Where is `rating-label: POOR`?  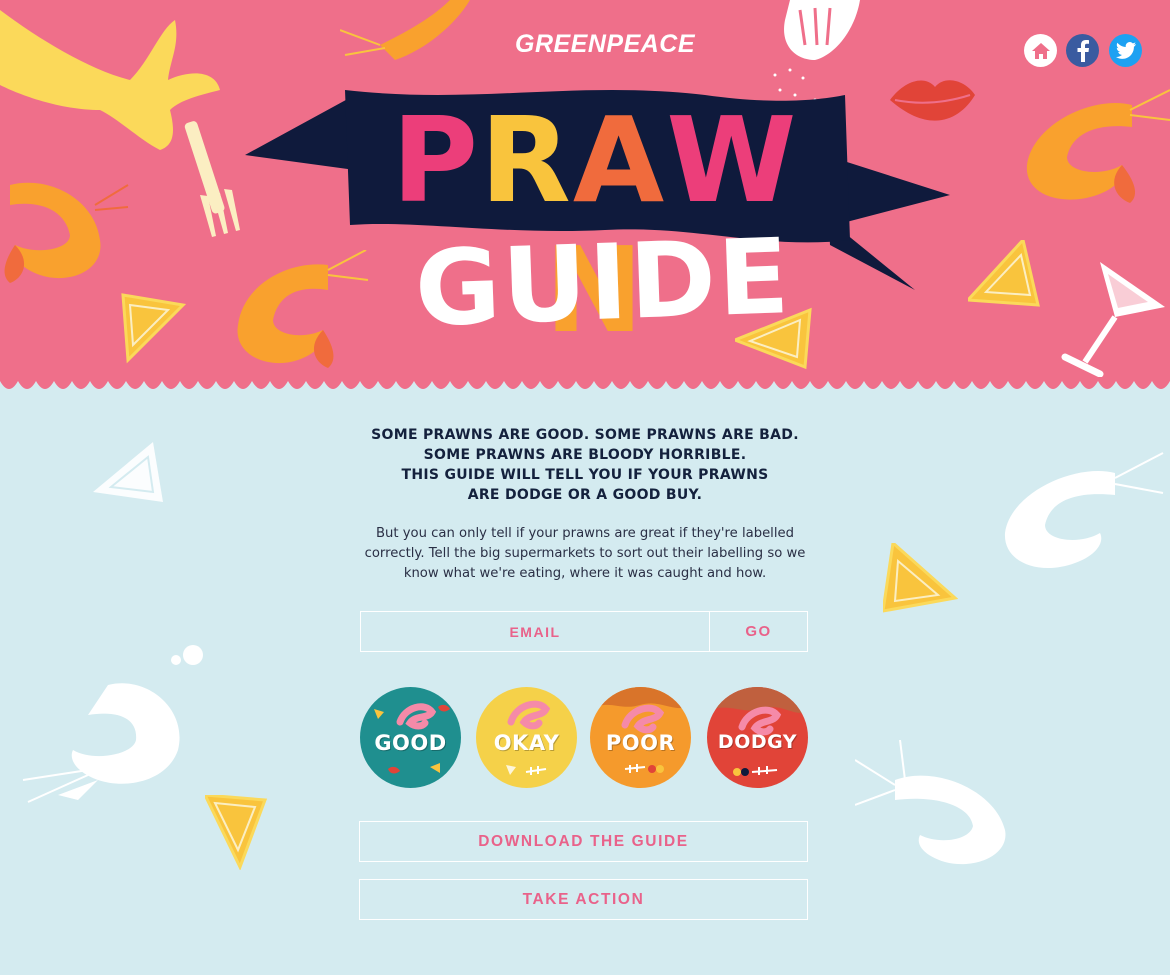
rating-label: POOR is located at coordinates (640, 743).